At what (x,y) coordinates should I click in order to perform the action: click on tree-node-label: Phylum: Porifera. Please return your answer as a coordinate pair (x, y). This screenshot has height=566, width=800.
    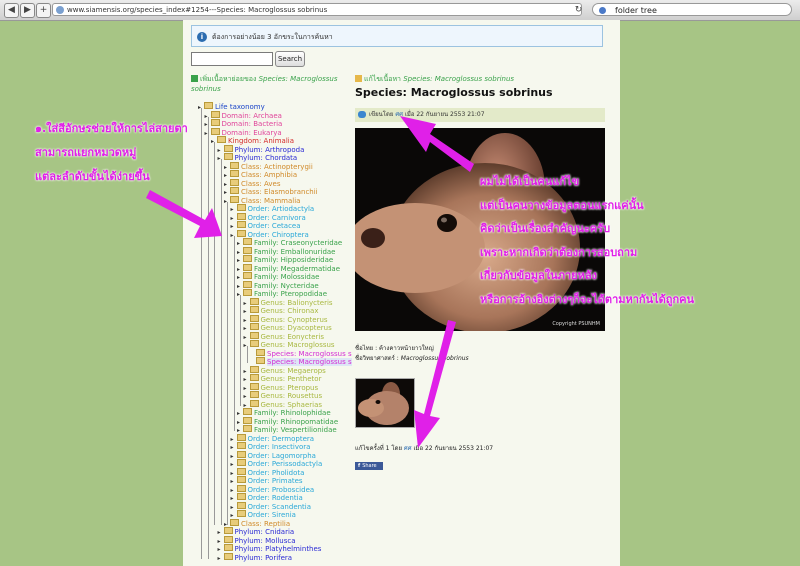
    Looking at the image, I should click on (264, 558).